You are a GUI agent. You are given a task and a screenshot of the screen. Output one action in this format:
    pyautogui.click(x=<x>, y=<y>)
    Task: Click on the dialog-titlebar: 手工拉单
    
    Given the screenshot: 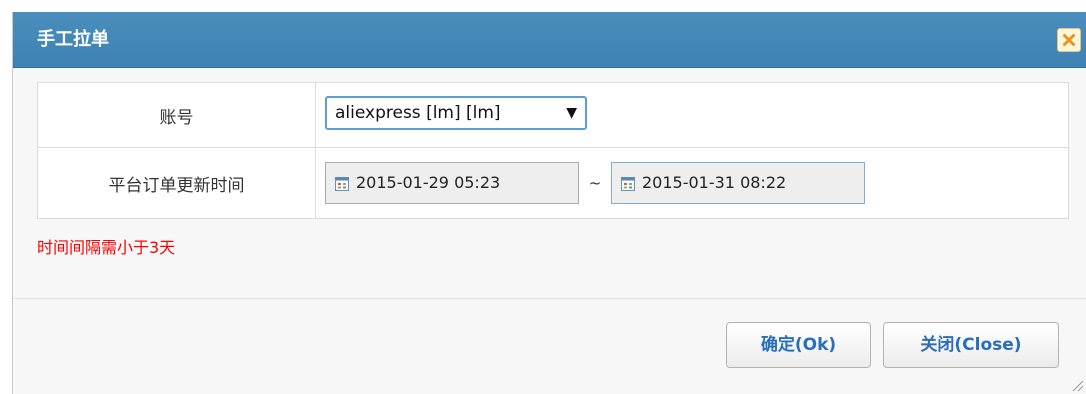 What is the action you would take?
    pyautogui.click(x=549, y=40)
    